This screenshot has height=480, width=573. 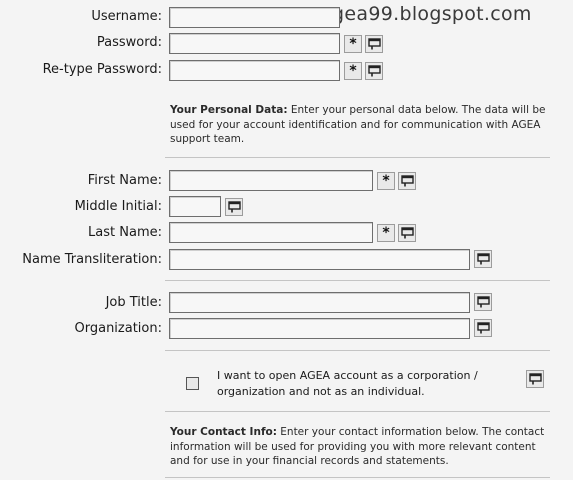 What do you see at coordinates (319, 328) in the screenshot?
I see `organization-input` at bounding box center [319, 328].